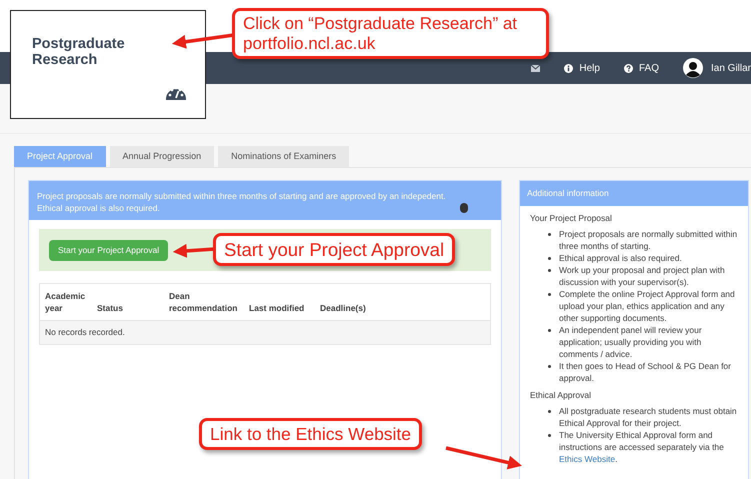 Image resolution: width=751 pixels, height=479 pixels. What do you see at coordinates (390, 34) in the screenshot?
I see `annotation-callout: Click on “Postgraduate Research” at portfolio.ncl.ac.uk` at bounding box center [390, 34].